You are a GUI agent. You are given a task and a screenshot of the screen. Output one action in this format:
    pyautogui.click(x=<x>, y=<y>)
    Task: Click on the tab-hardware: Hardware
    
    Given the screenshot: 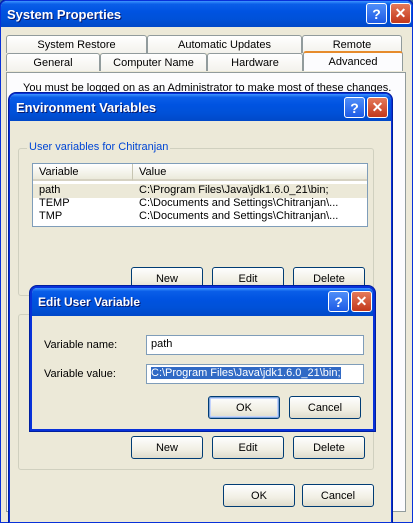 What is the action you would take?
    pyautogui.click(x=255, y=62)
    